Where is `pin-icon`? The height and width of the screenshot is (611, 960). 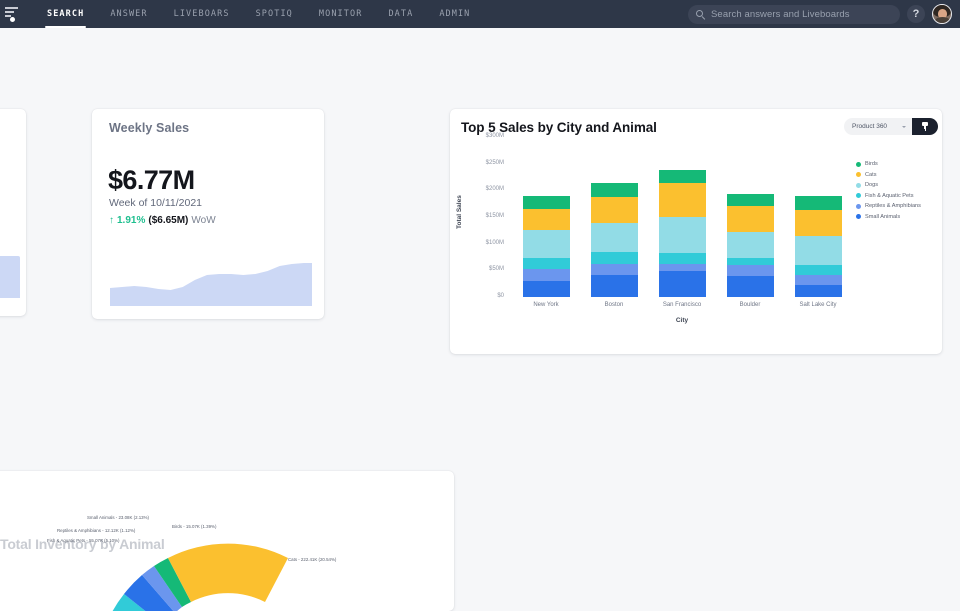
pin-icon is located at coordinates (925, 126).